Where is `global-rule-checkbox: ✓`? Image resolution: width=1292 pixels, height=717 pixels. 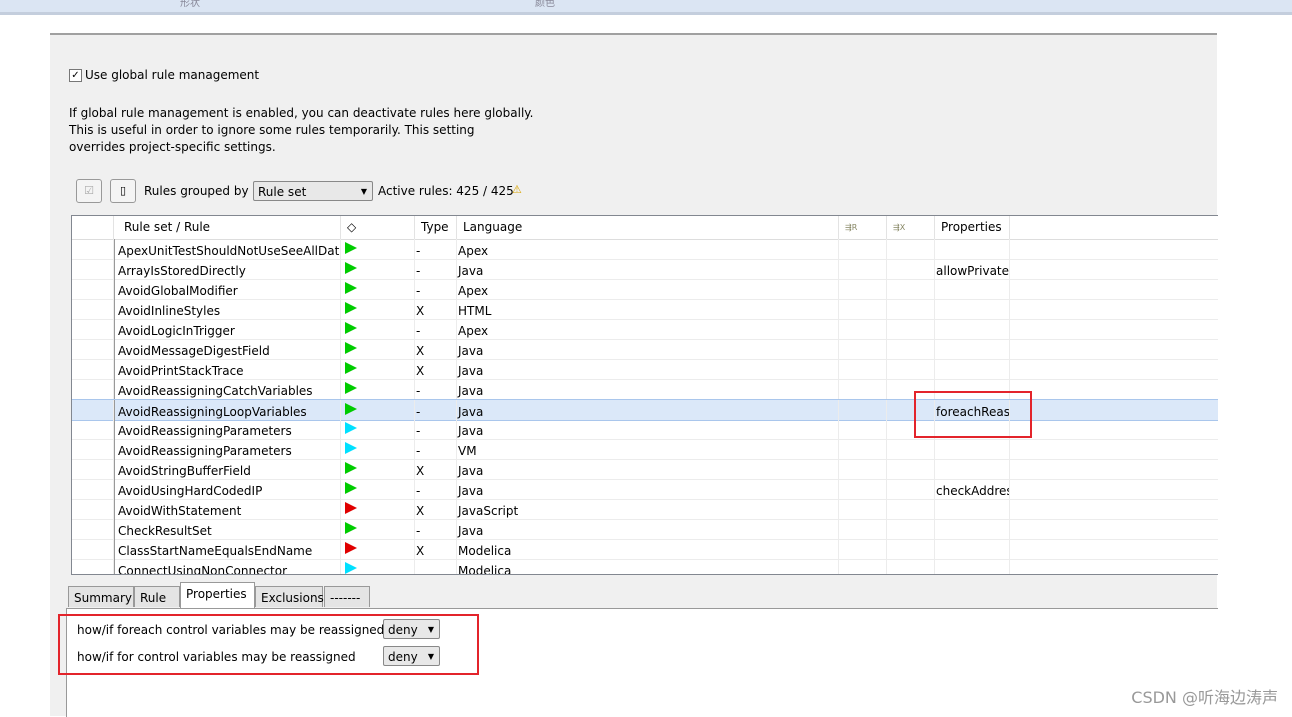 global-rule-checkbox: ✓ is located at coordinates (75, 75).